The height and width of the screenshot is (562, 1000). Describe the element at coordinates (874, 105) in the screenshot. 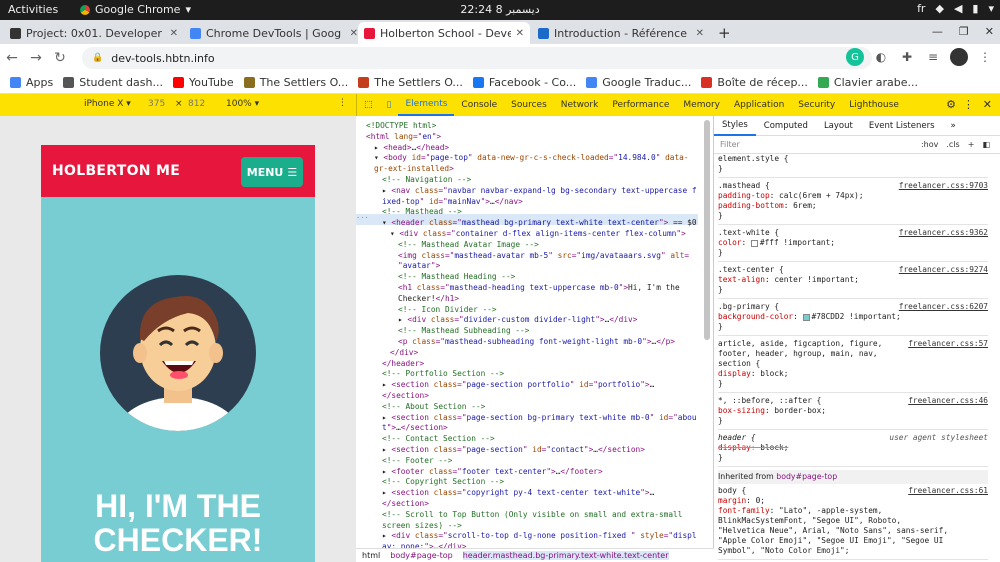

I see `tab-lighthouse: Lighthouse` at that location.